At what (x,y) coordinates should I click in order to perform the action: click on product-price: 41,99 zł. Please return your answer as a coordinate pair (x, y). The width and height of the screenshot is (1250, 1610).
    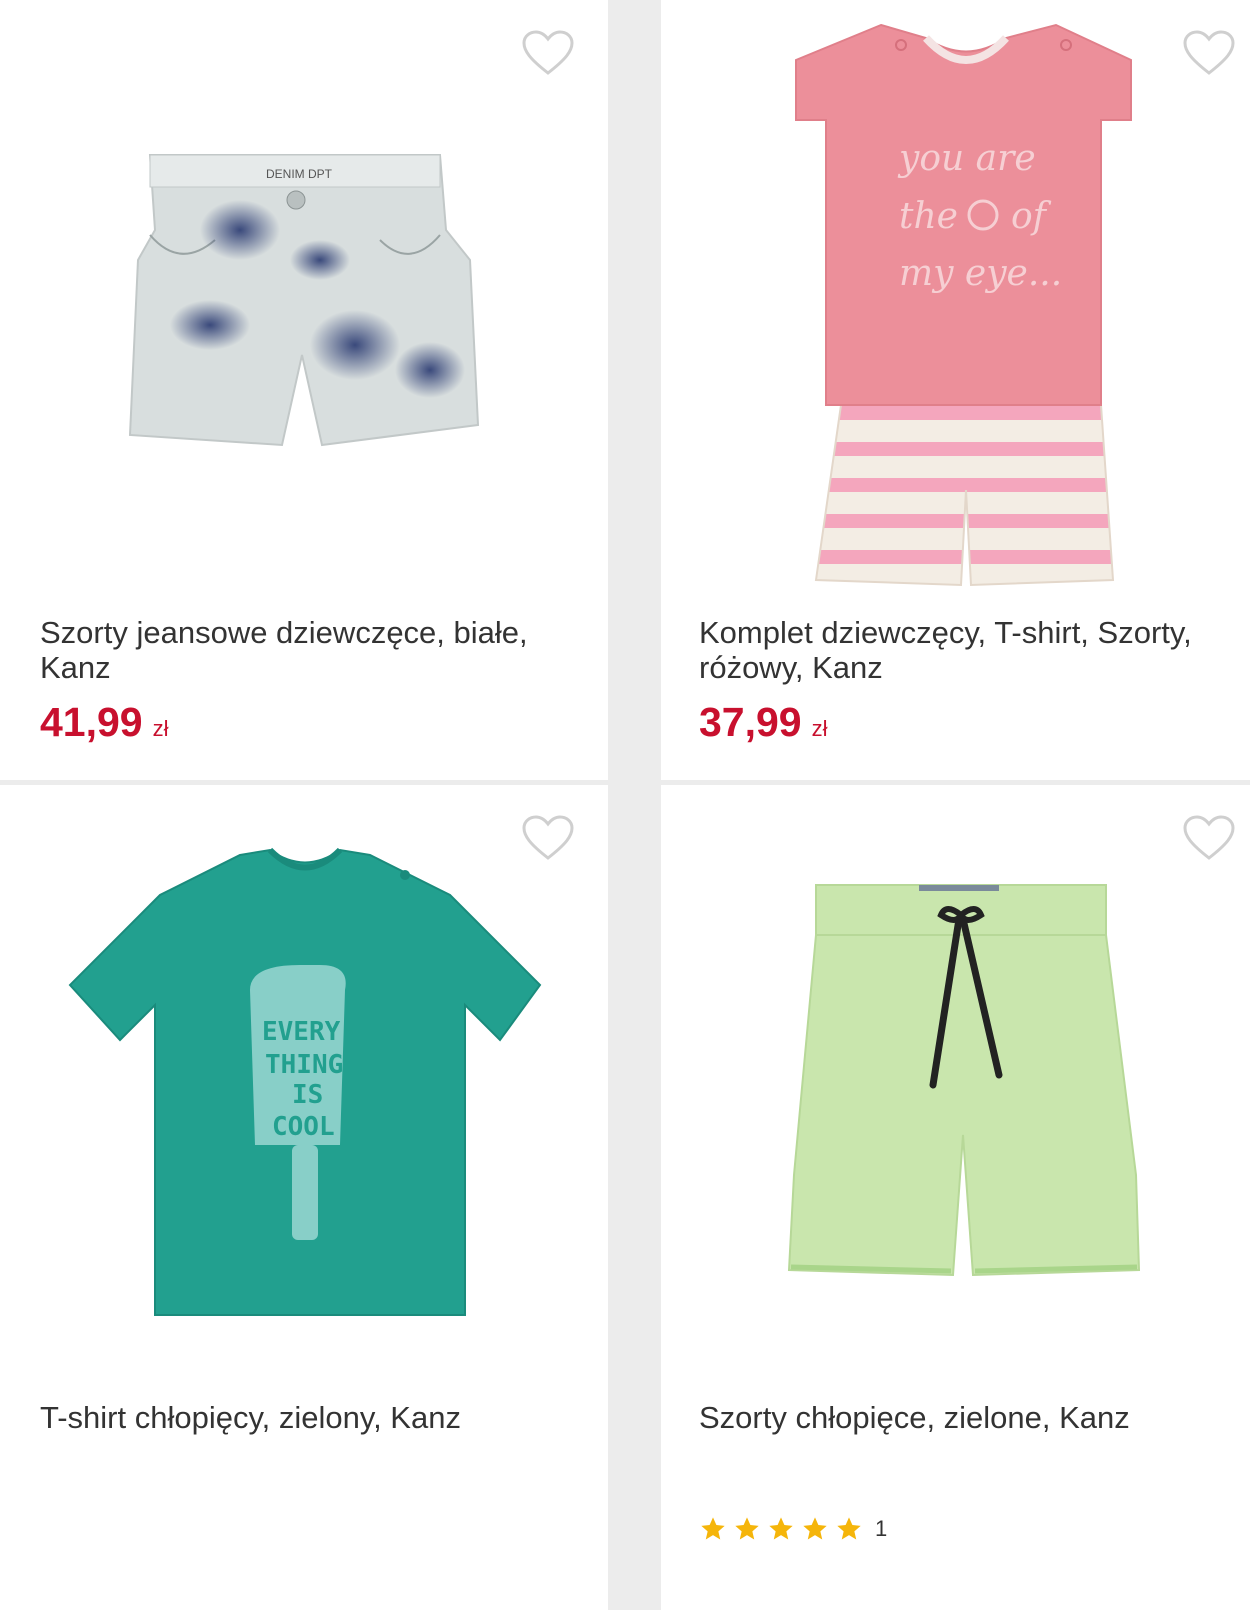
    Looking at the image, I should click on (104, 725).